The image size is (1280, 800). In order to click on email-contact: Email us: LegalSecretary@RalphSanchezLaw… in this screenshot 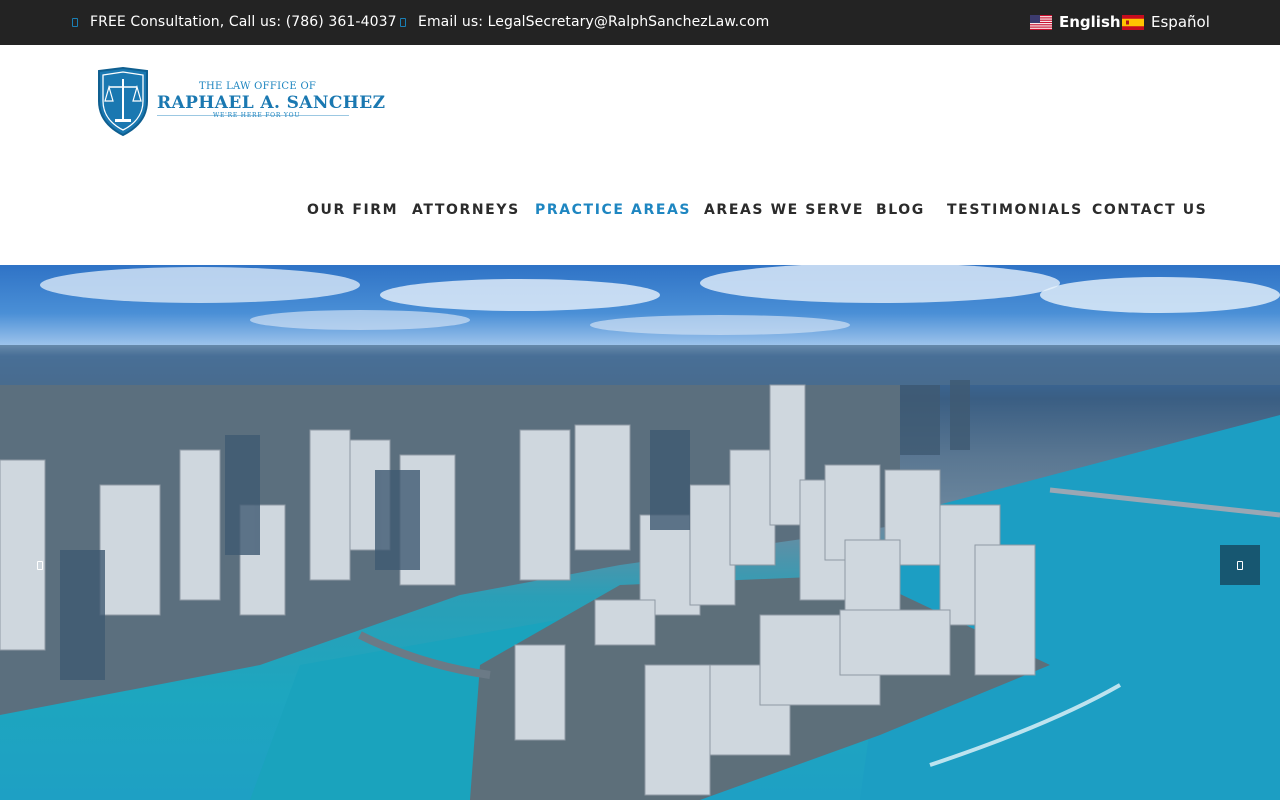, I will do `click(584, 22)`.